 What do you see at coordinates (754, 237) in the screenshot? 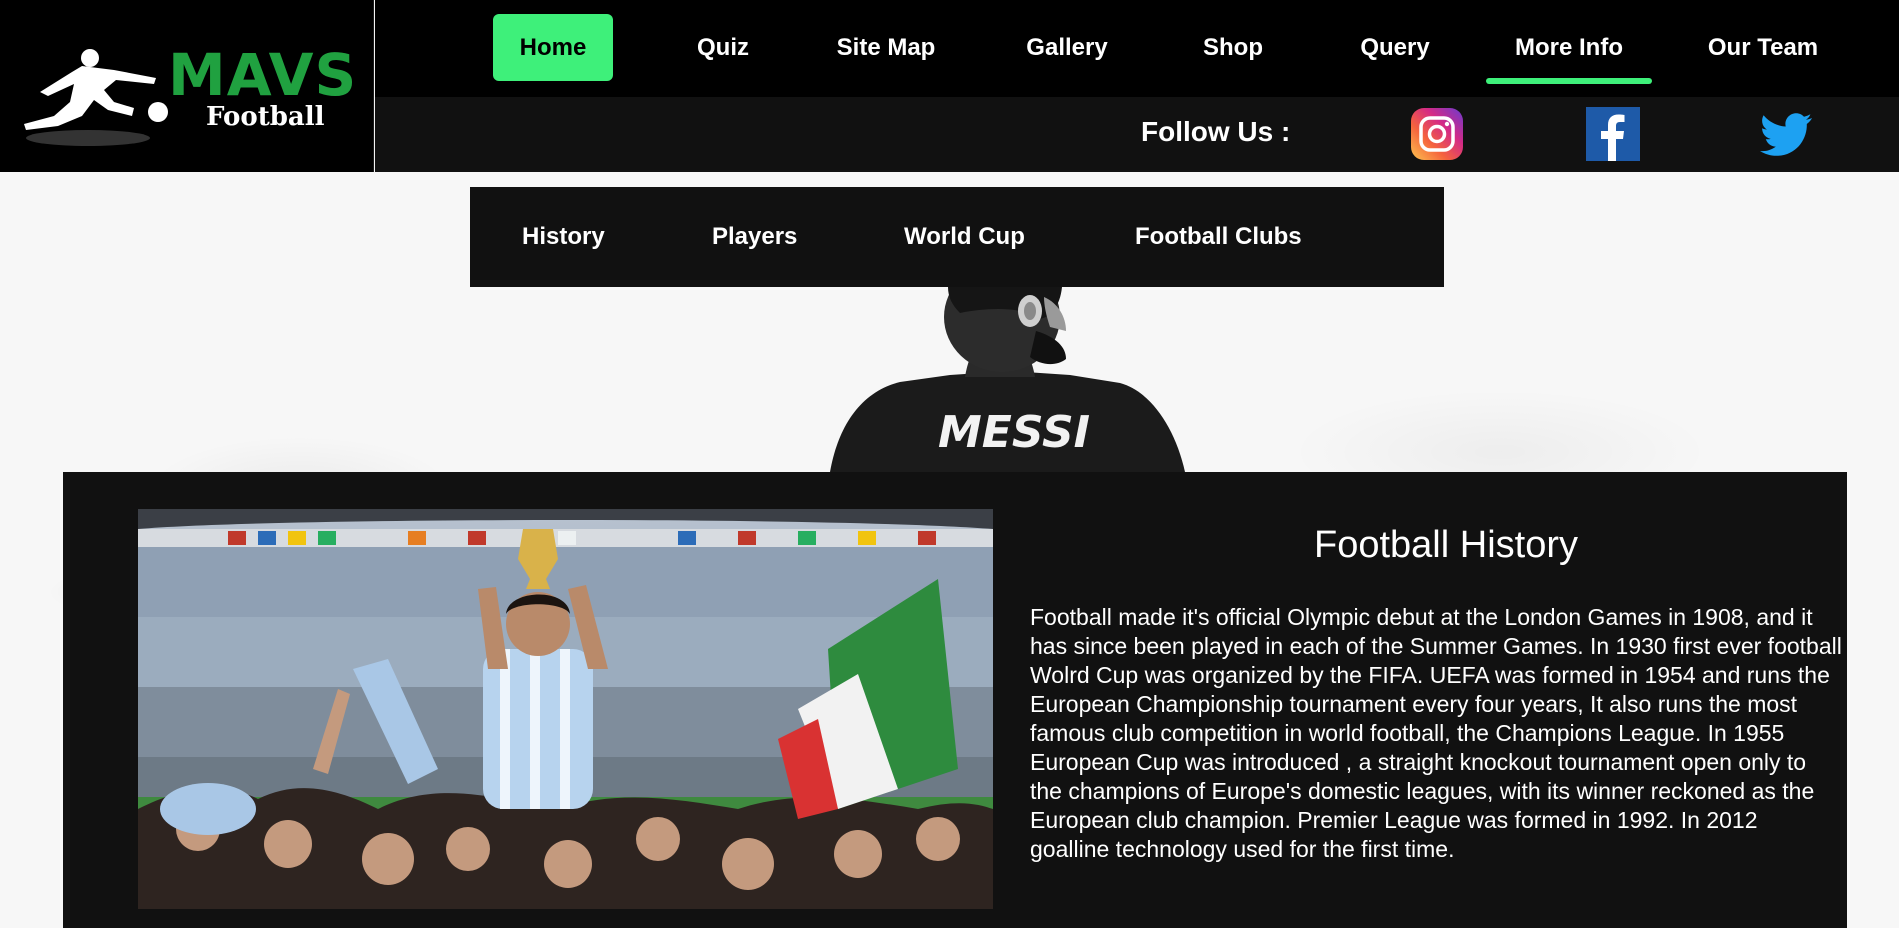
I see `subnav-players: Players` at bounding box center [754, 237].